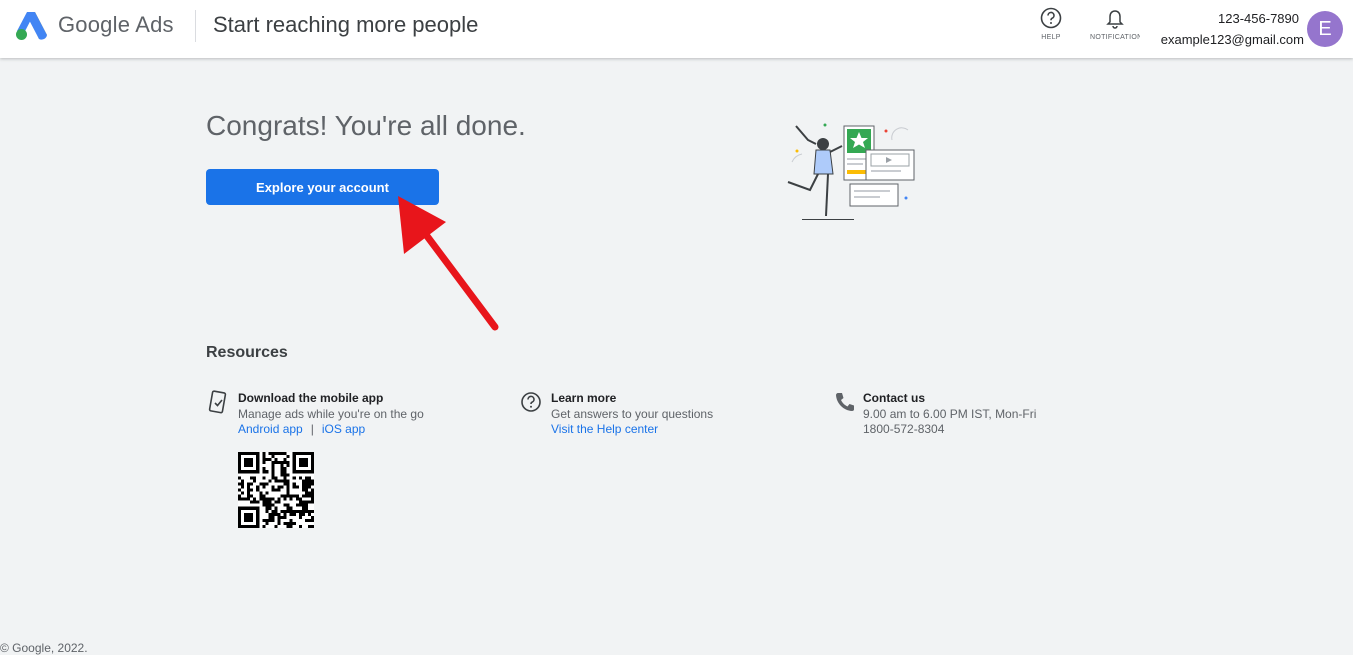 The height and width of the screenshot is (655, 1353). I want to click on qr-code-icon, so click(276, 490).